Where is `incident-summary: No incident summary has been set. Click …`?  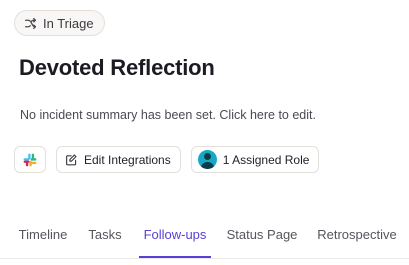
incident-summary: No incident summary has been set. Click … is located at coordinates (168, 115).